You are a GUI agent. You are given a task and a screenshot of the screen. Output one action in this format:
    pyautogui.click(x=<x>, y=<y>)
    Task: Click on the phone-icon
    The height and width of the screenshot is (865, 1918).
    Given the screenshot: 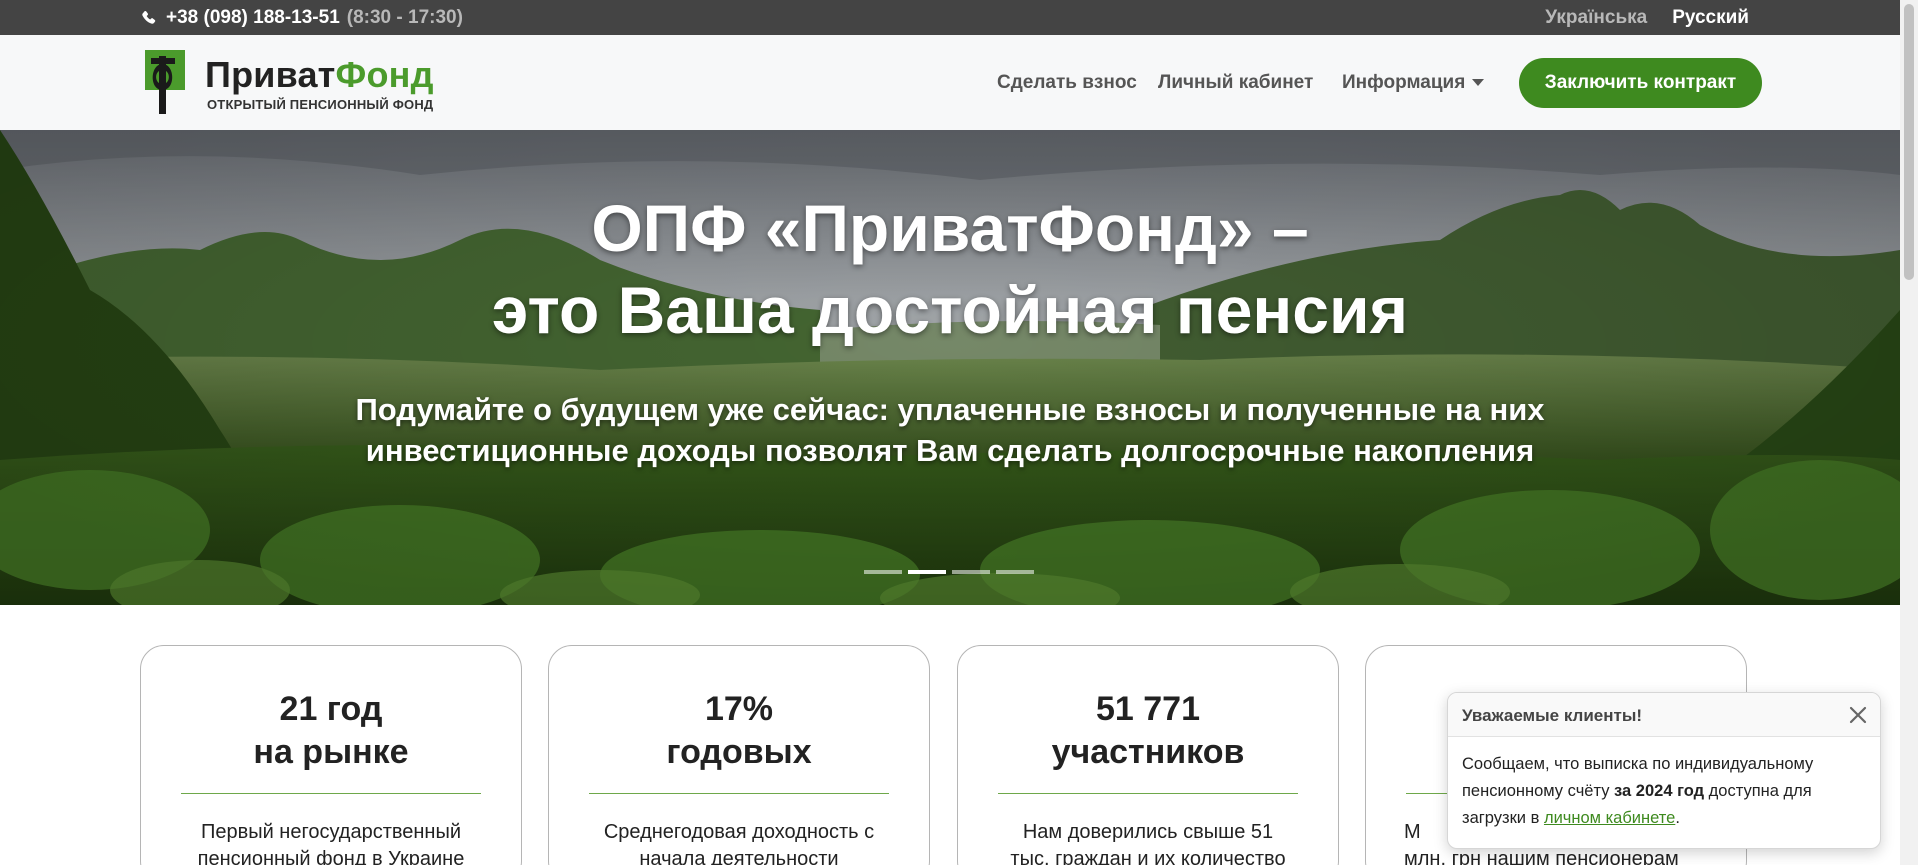 What is the action you would take?
    pyautogui.click(x=149, y=17)
    